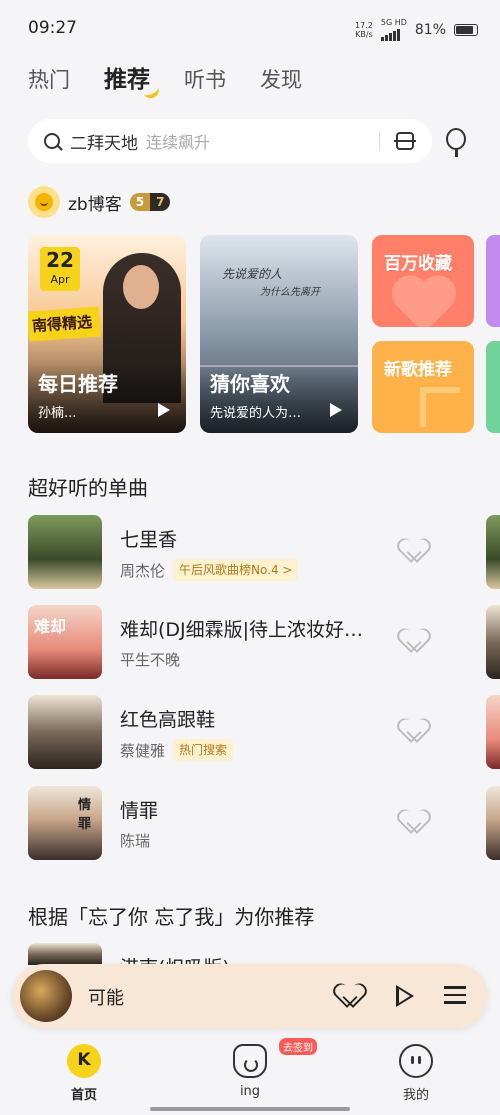 This screenshot has width=500, height=1115. What do you see at coordinates (428, 302) in the screenshot?
I see `heart-shape-icon` at bounding box center [428, 302].